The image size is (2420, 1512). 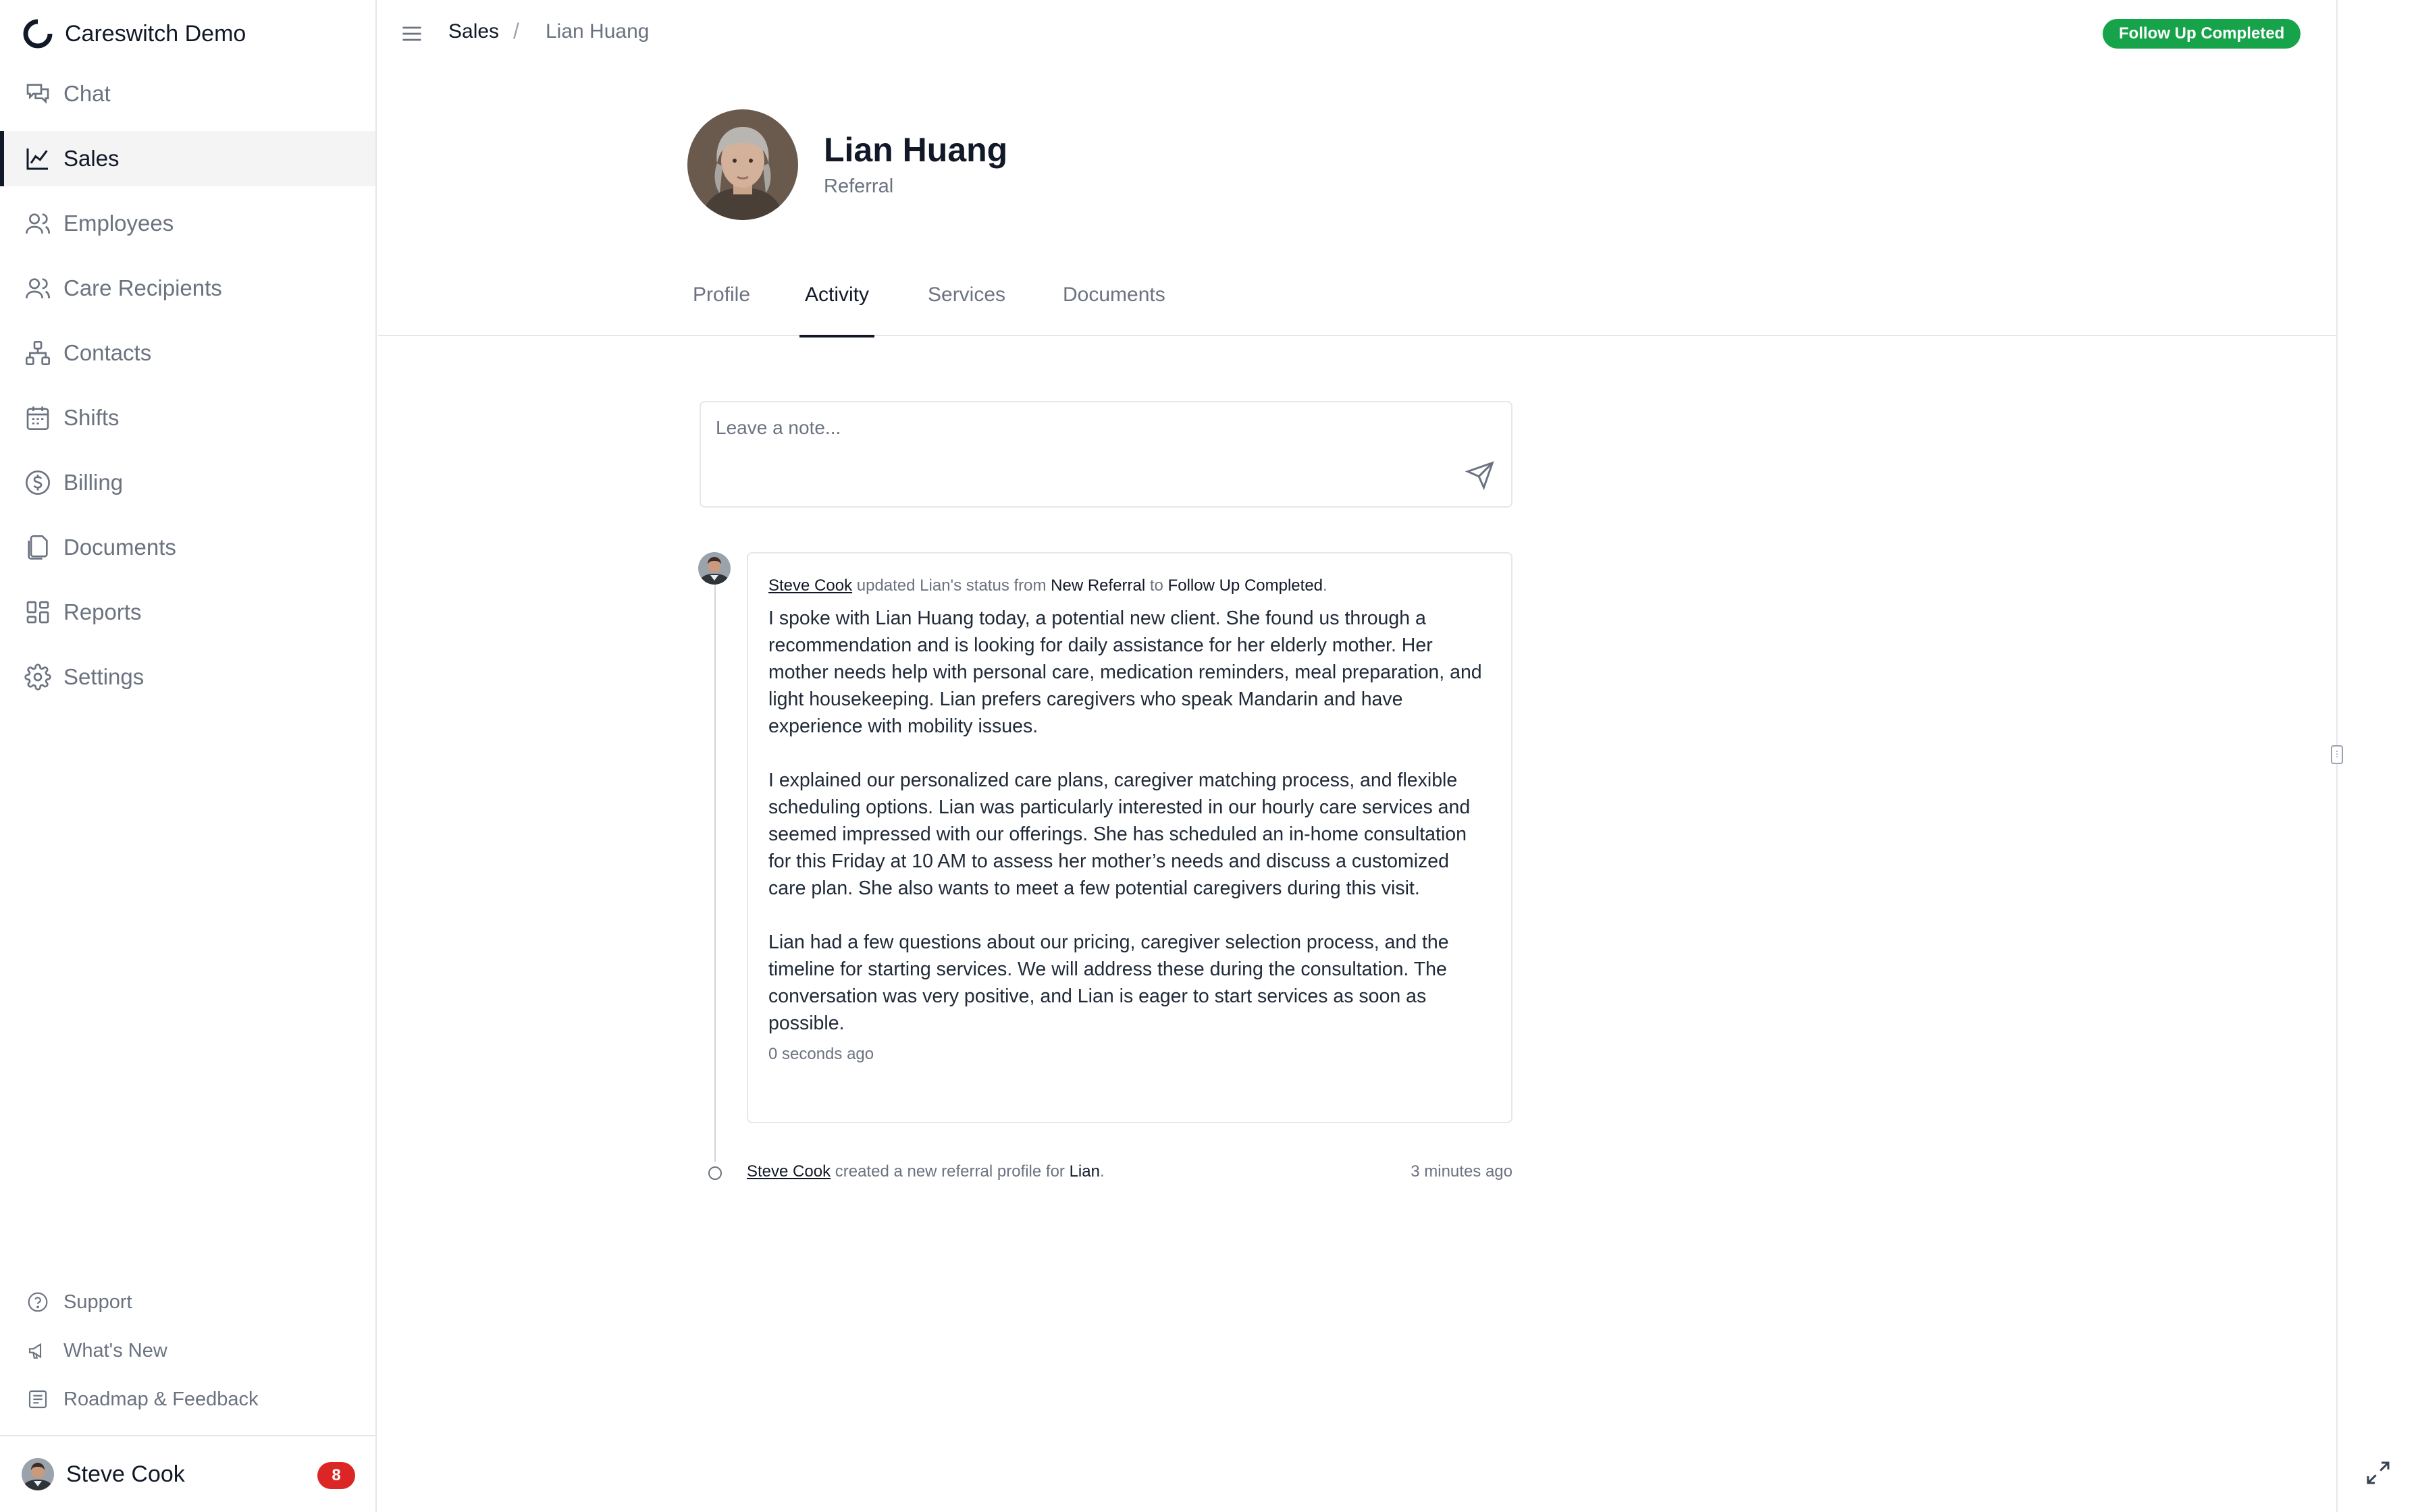 I want to click on sidebar-item-label: Sales, so click(x=91, y=158).